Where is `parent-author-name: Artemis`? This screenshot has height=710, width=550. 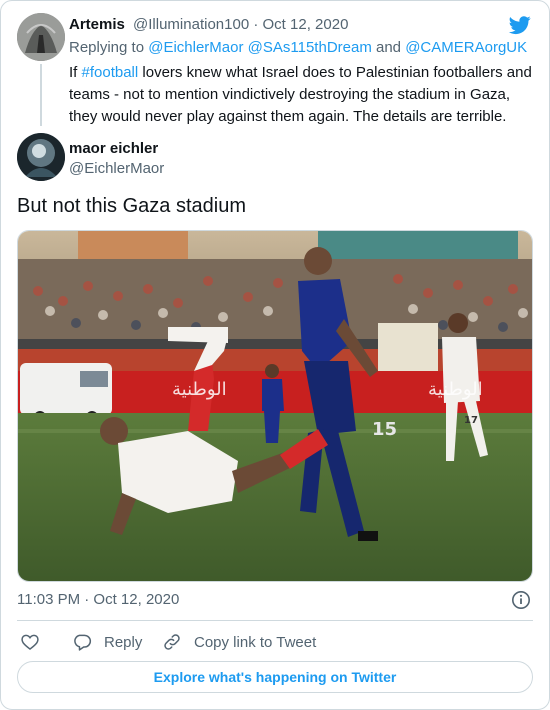 parent-author-name: Artemis is located at coordinates (97, 24).